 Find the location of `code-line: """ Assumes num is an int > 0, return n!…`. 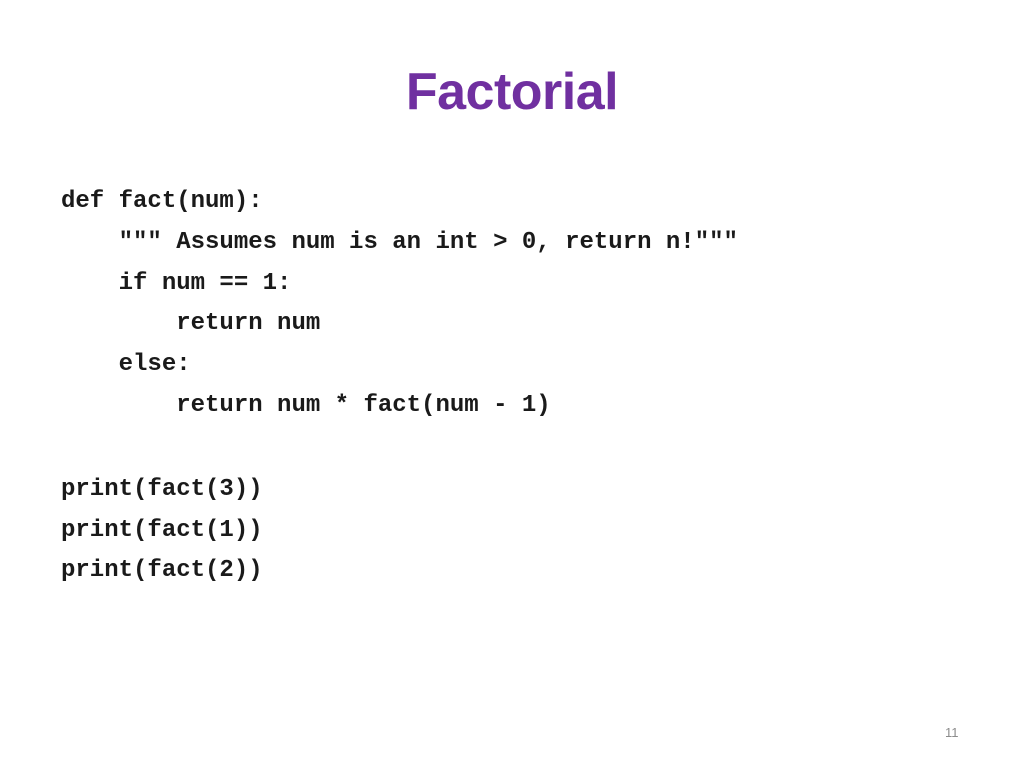

code-line: """ Assumes num is an int > 0, return n!… is located at coordinates (399, 242).